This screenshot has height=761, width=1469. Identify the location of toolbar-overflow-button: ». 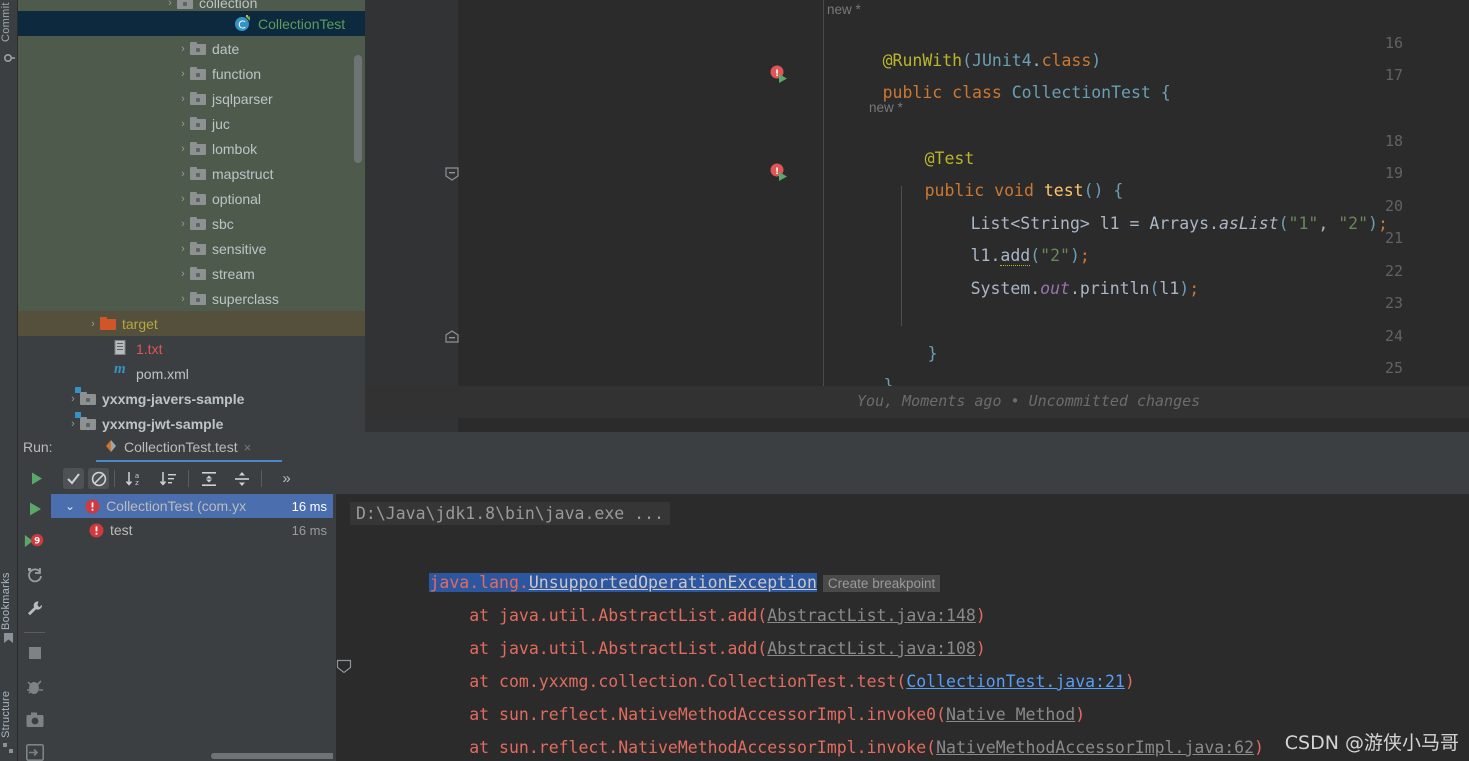
(286, 478).